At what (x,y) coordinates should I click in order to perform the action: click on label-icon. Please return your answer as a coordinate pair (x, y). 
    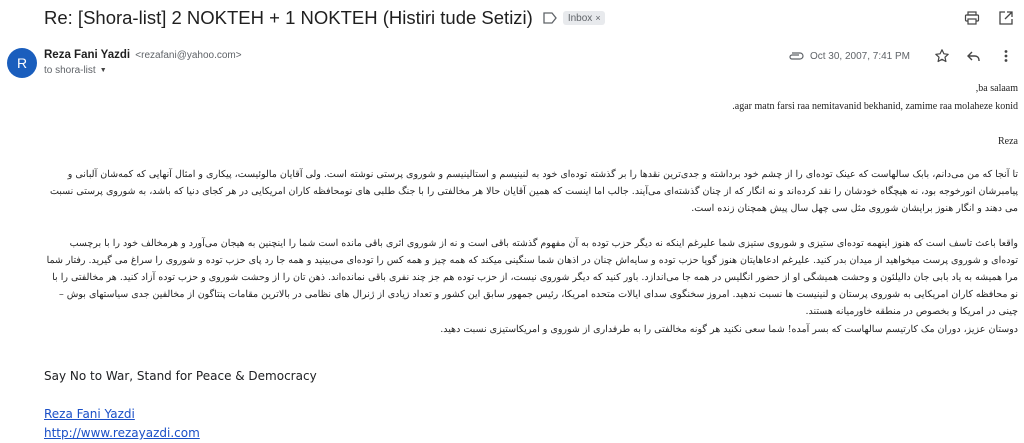
    Looking at the image, I should click on (550, 18).